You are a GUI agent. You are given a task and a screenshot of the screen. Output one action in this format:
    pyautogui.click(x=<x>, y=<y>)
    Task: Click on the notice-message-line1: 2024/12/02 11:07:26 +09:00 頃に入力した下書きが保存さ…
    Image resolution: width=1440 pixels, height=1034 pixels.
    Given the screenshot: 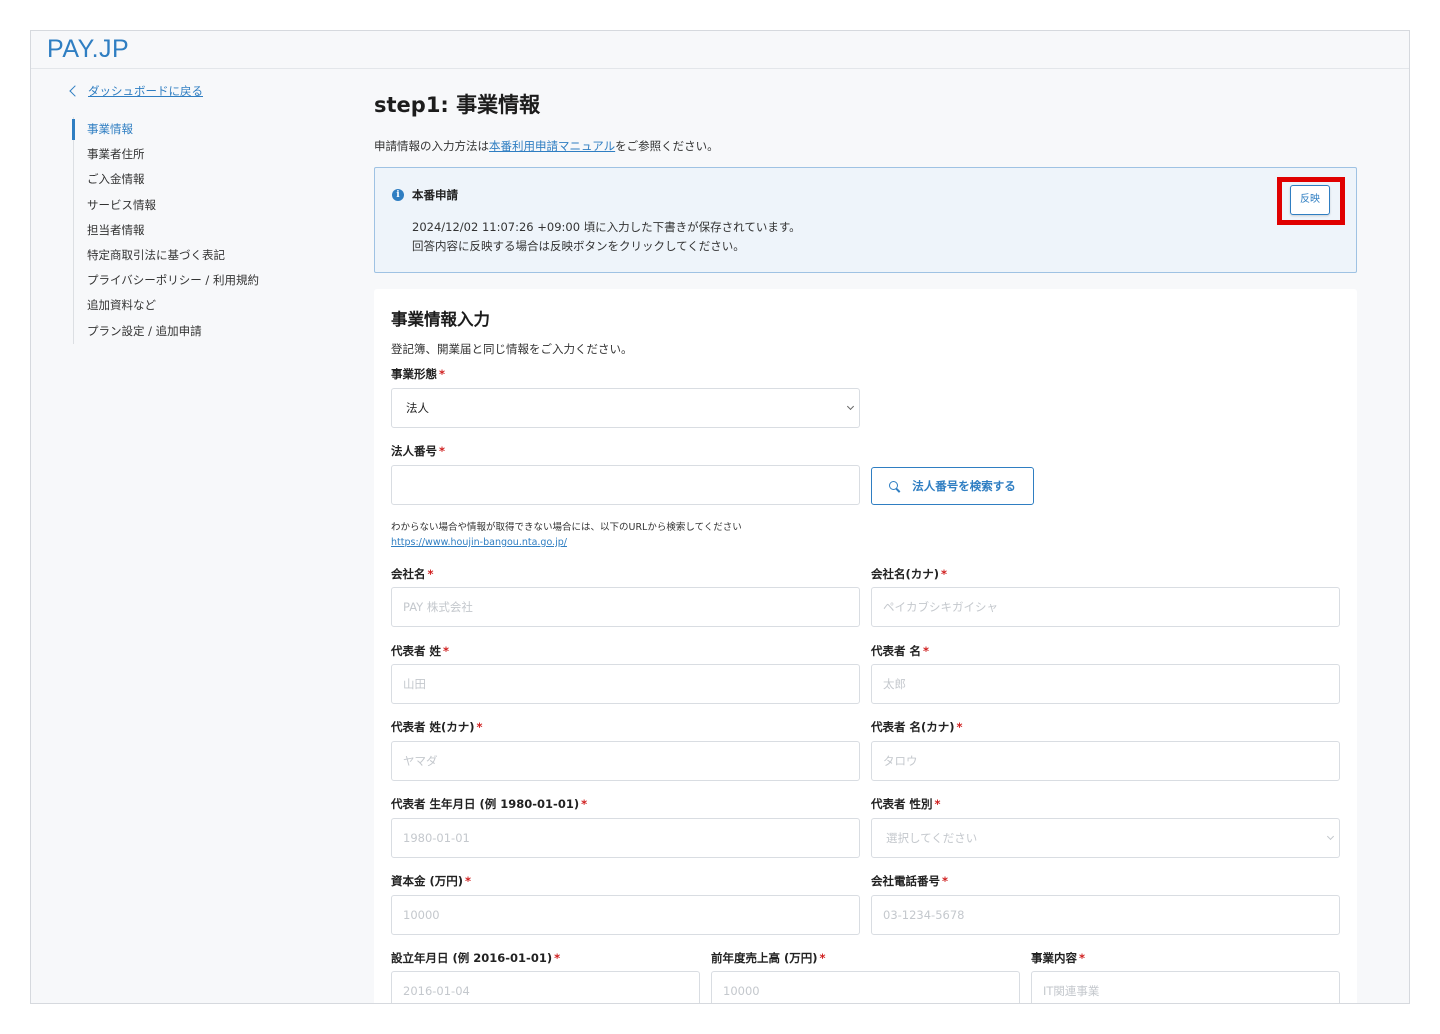 What is the action you would take?
    pyautogui.click(x=606, y=227)
    